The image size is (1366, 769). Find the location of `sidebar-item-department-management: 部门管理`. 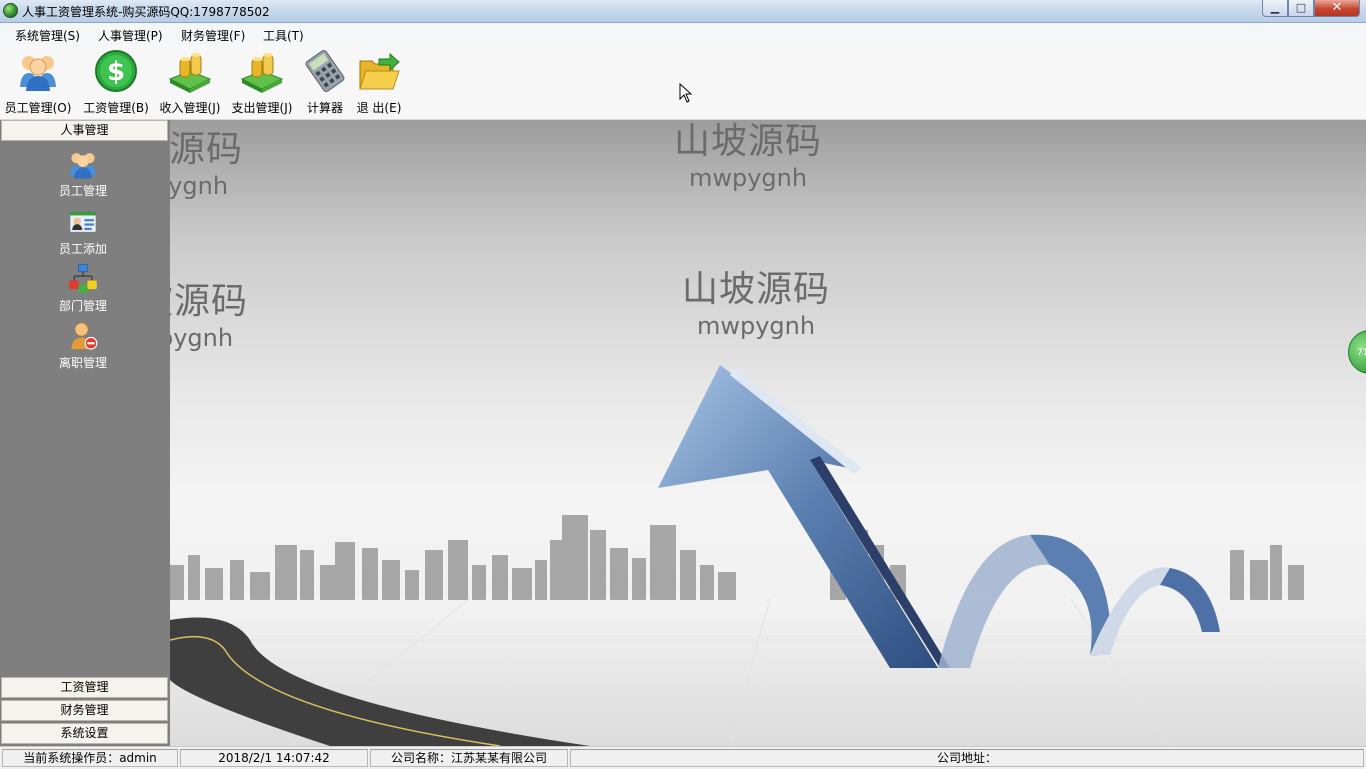

sidebar-item-department-management: 部门管理 is located at coordinates (83, 288).